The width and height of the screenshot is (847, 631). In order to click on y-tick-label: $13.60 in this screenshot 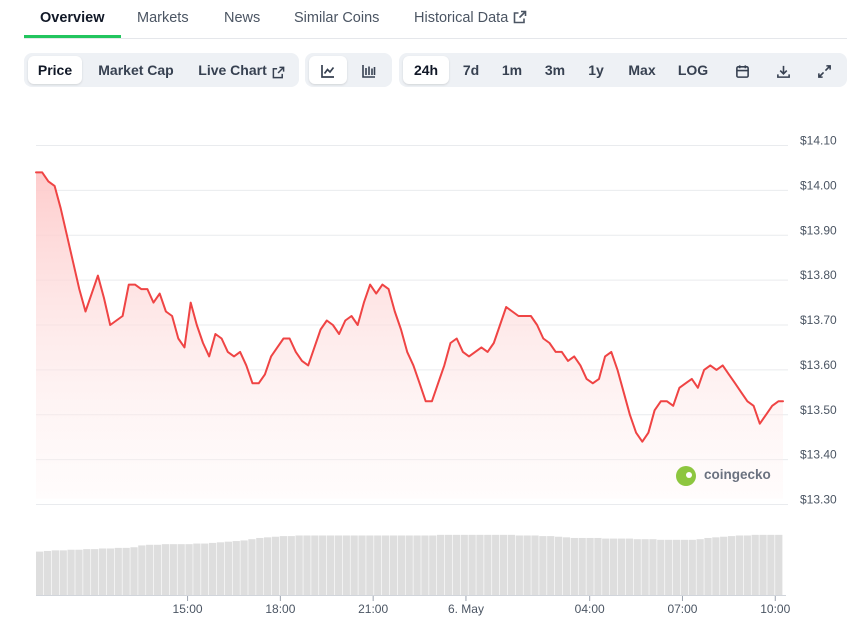, I will do `click(818, 365)`.